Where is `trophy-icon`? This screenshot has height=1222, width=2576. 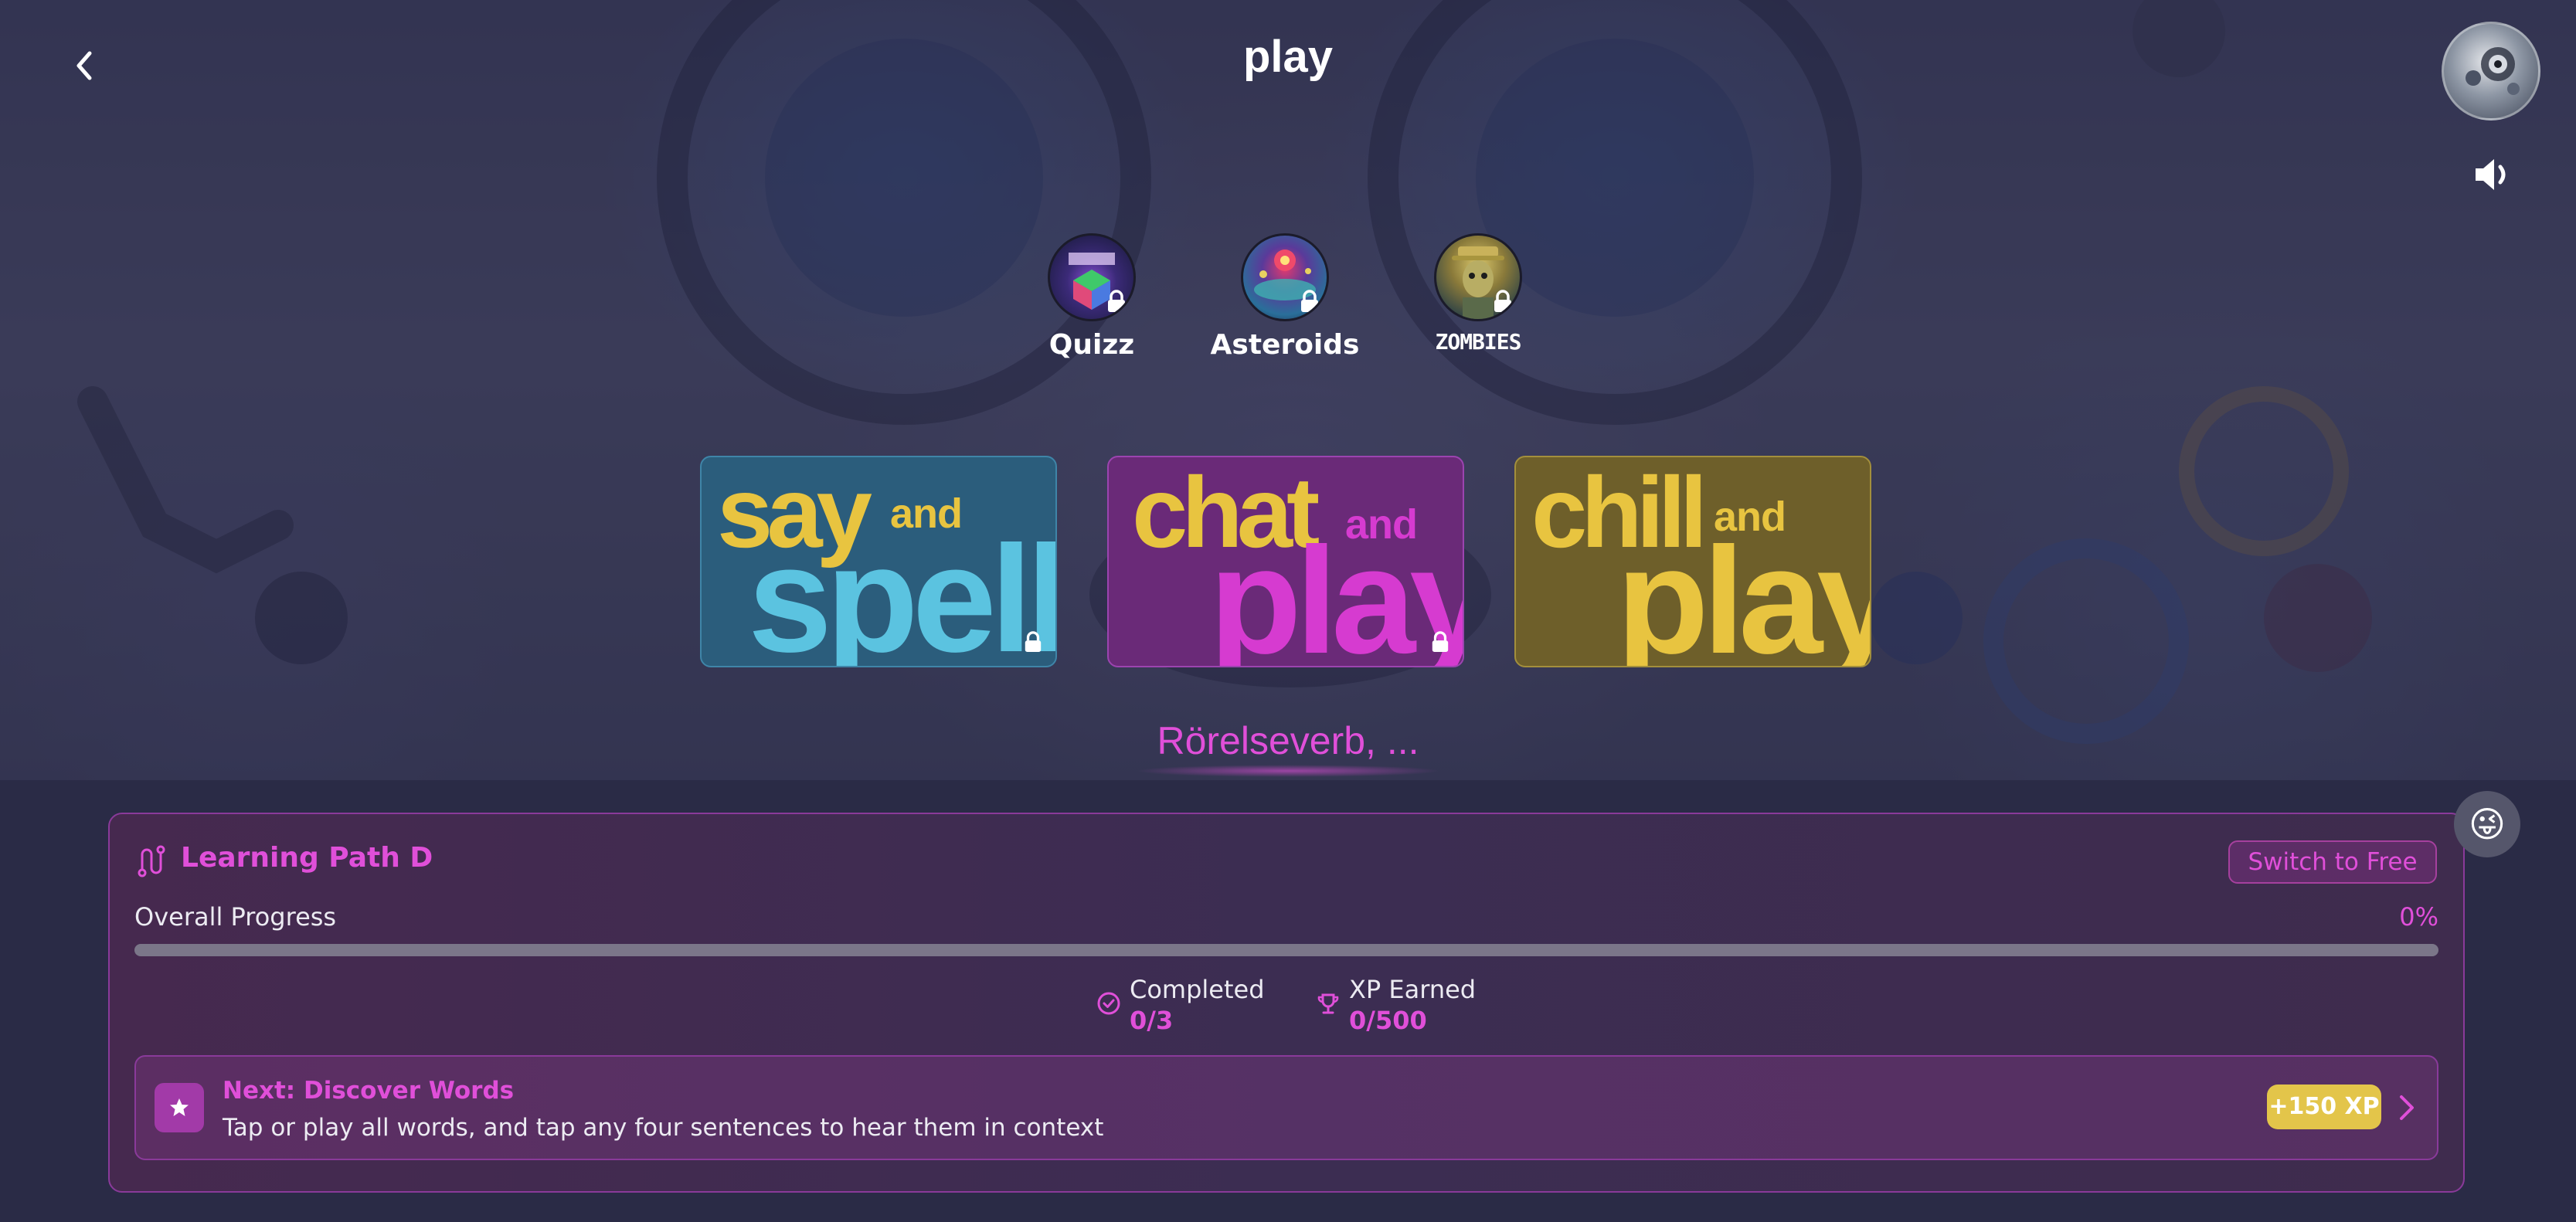
trophy-icon is located at coordinates (1328, 1003).